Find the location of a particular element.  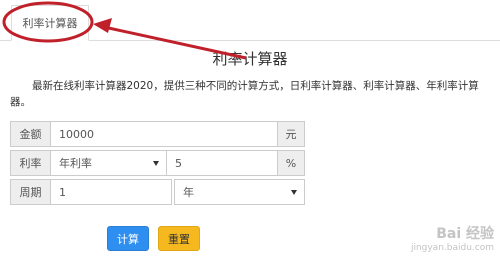

arrow-head-icon is located at coordinates (102, 25).